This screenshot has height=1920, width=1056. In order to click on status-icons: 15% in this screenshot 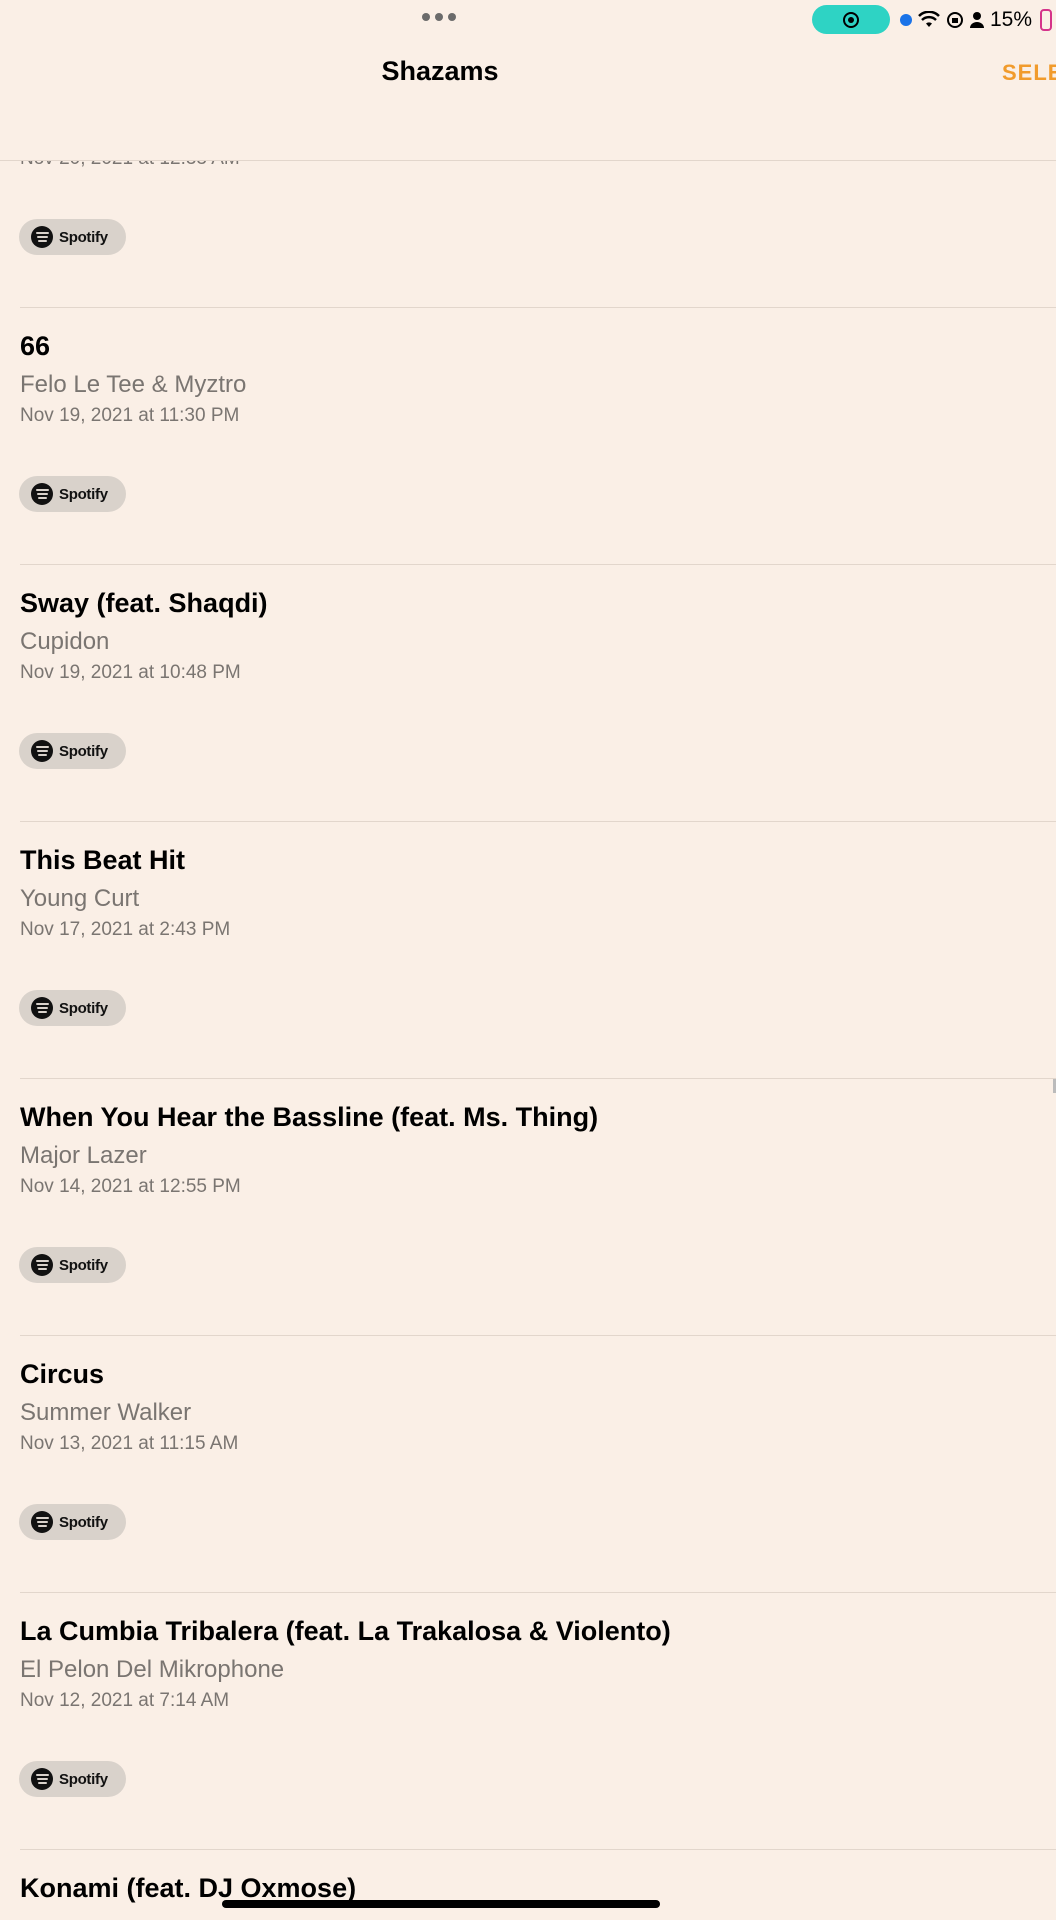, I will do `click(976, 20)`.